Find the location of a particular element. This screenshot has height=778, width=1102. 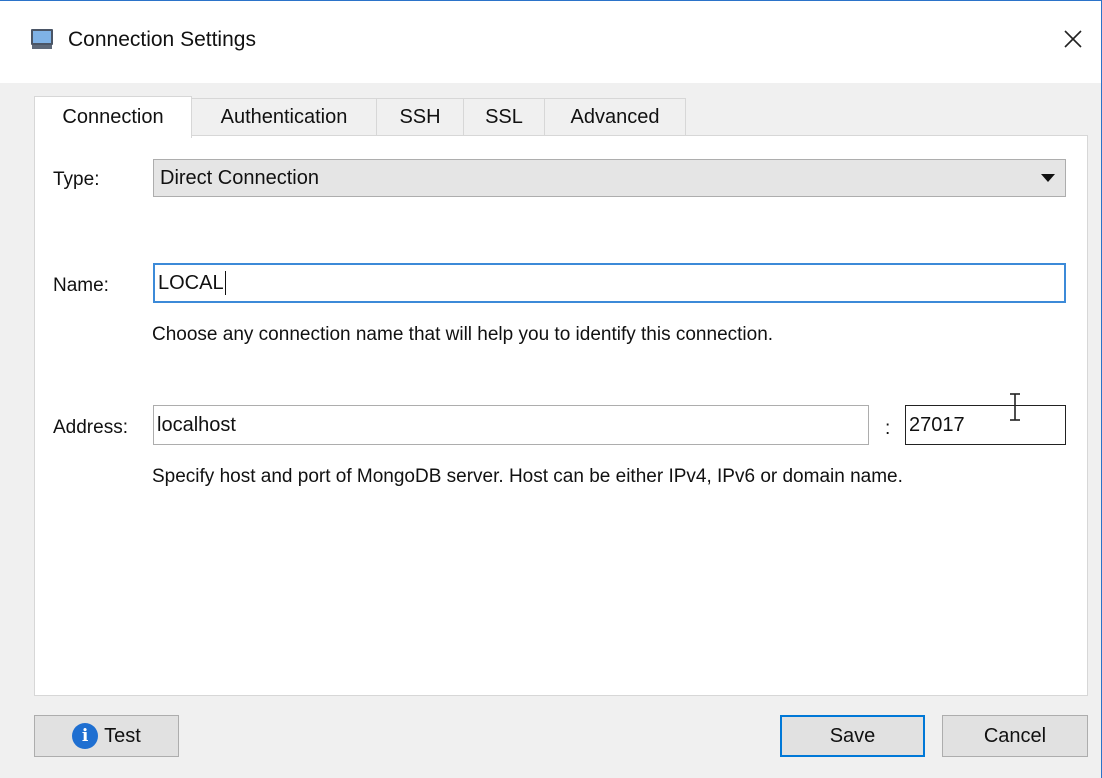

cancel-button: Cancel is located at coordinates (1015, 736).